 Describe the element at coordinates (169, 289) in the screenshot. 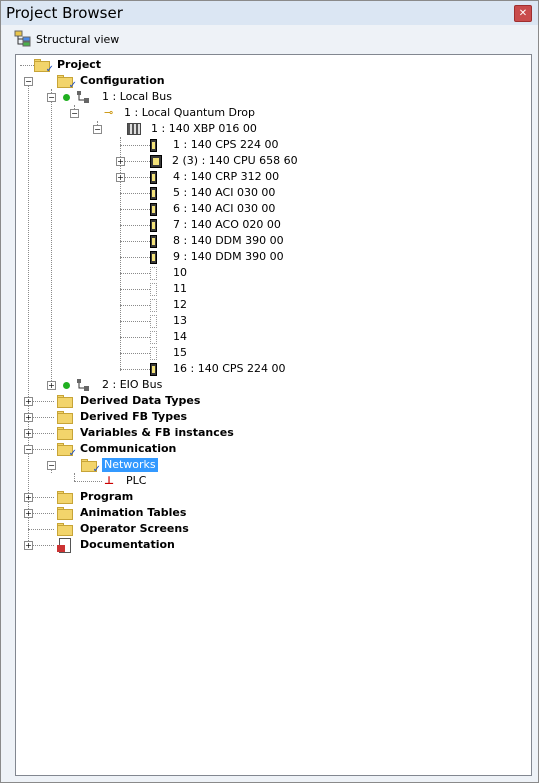

I see `tree-item-slot-11: 11` at that location.